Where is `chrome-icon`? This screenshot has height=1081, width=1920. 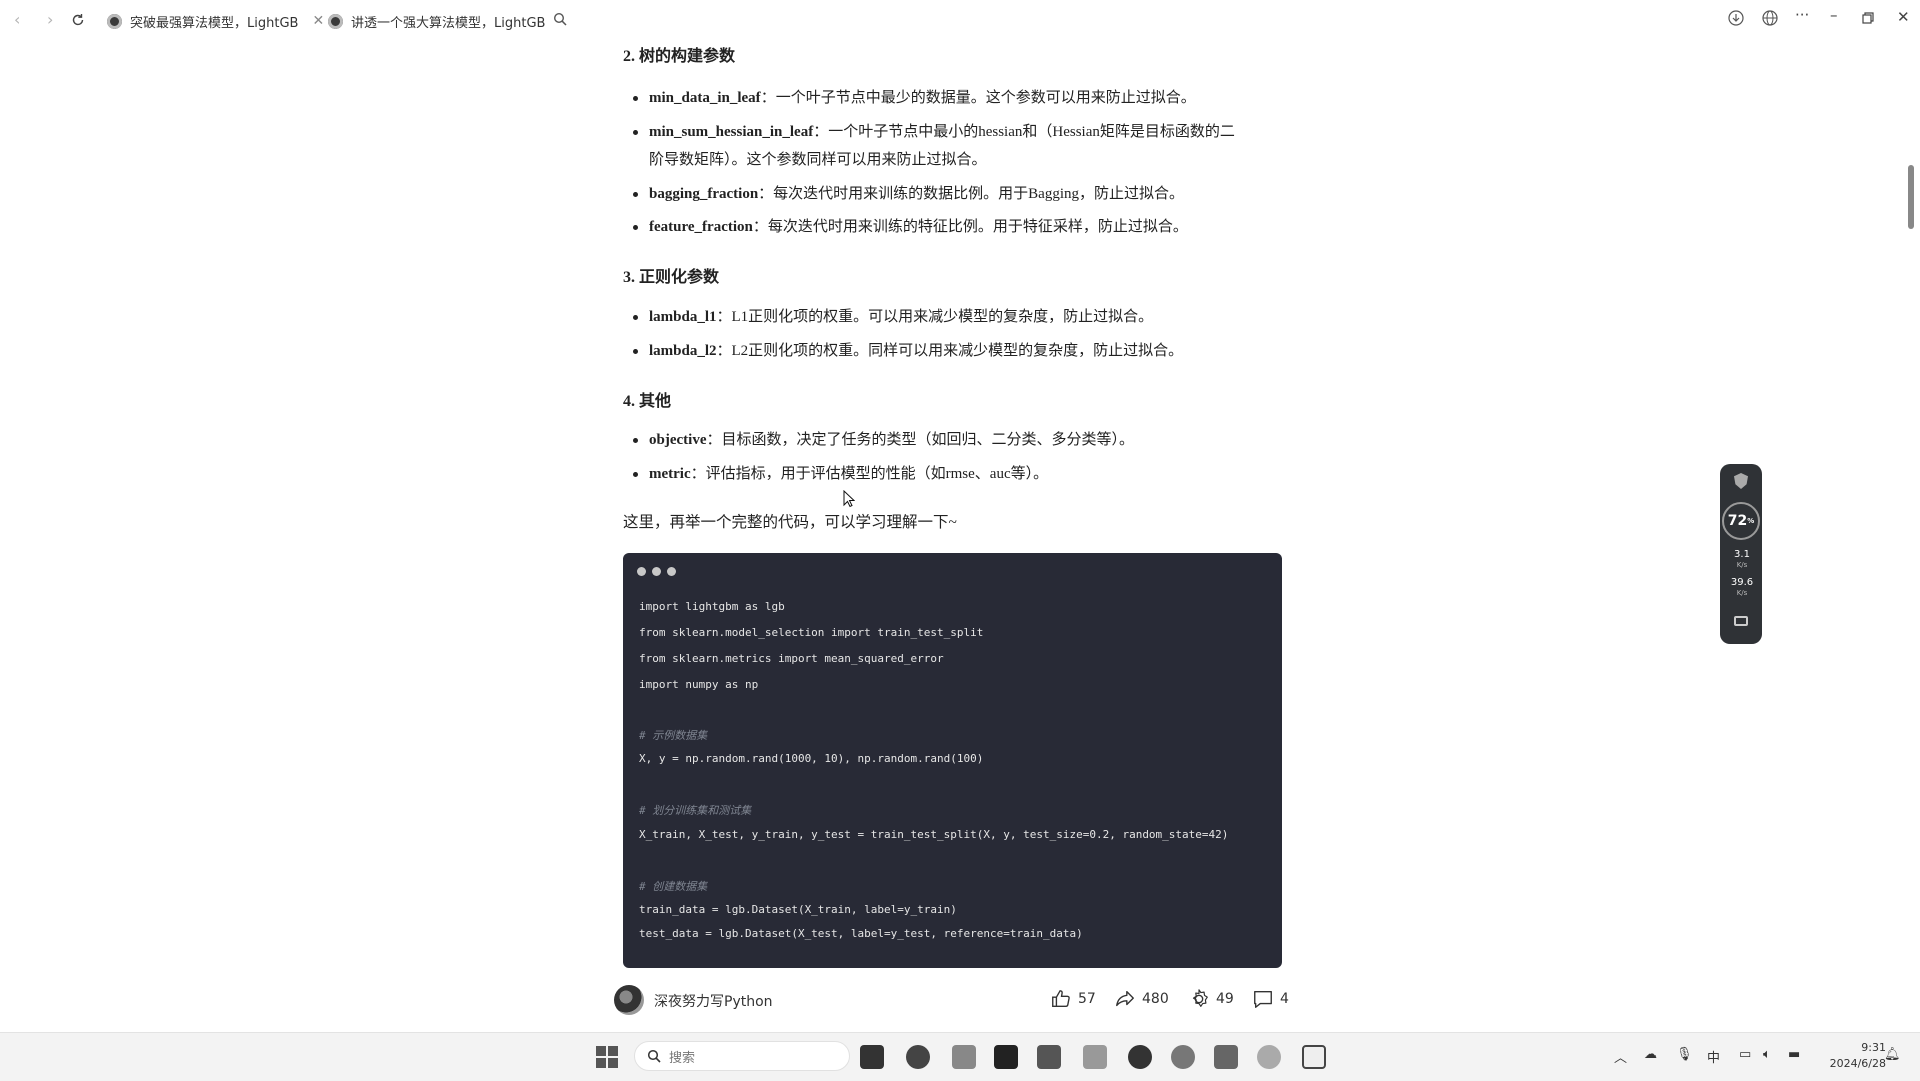
chrome-icon is located at coordinates (1183, 1057).